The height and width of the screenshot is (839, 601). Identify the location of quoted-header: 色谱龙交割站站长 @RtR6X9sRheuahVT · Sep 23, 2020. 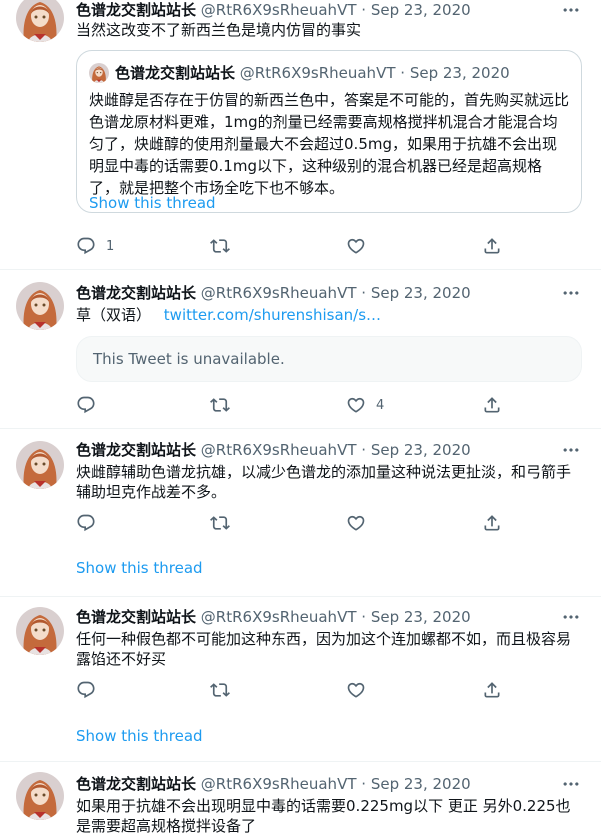
(312, 73).